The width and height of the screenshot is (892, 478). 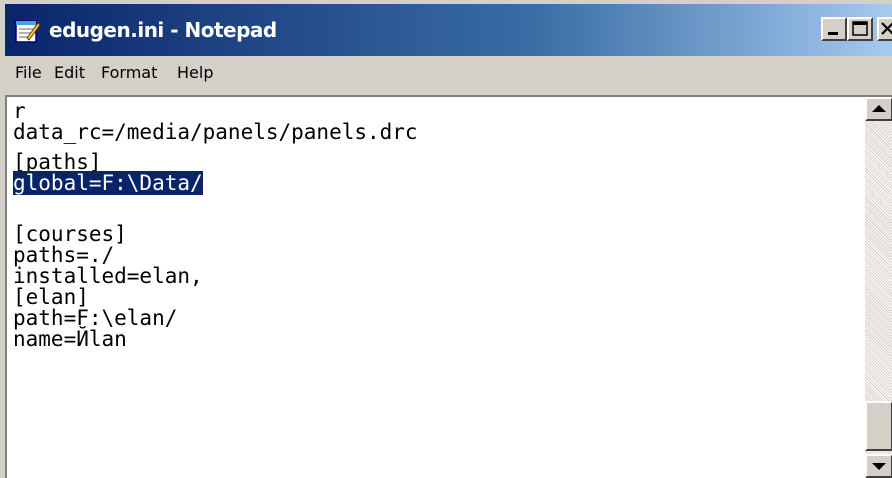 I want to click on menu-help: Help, so click(x=195, y=72).